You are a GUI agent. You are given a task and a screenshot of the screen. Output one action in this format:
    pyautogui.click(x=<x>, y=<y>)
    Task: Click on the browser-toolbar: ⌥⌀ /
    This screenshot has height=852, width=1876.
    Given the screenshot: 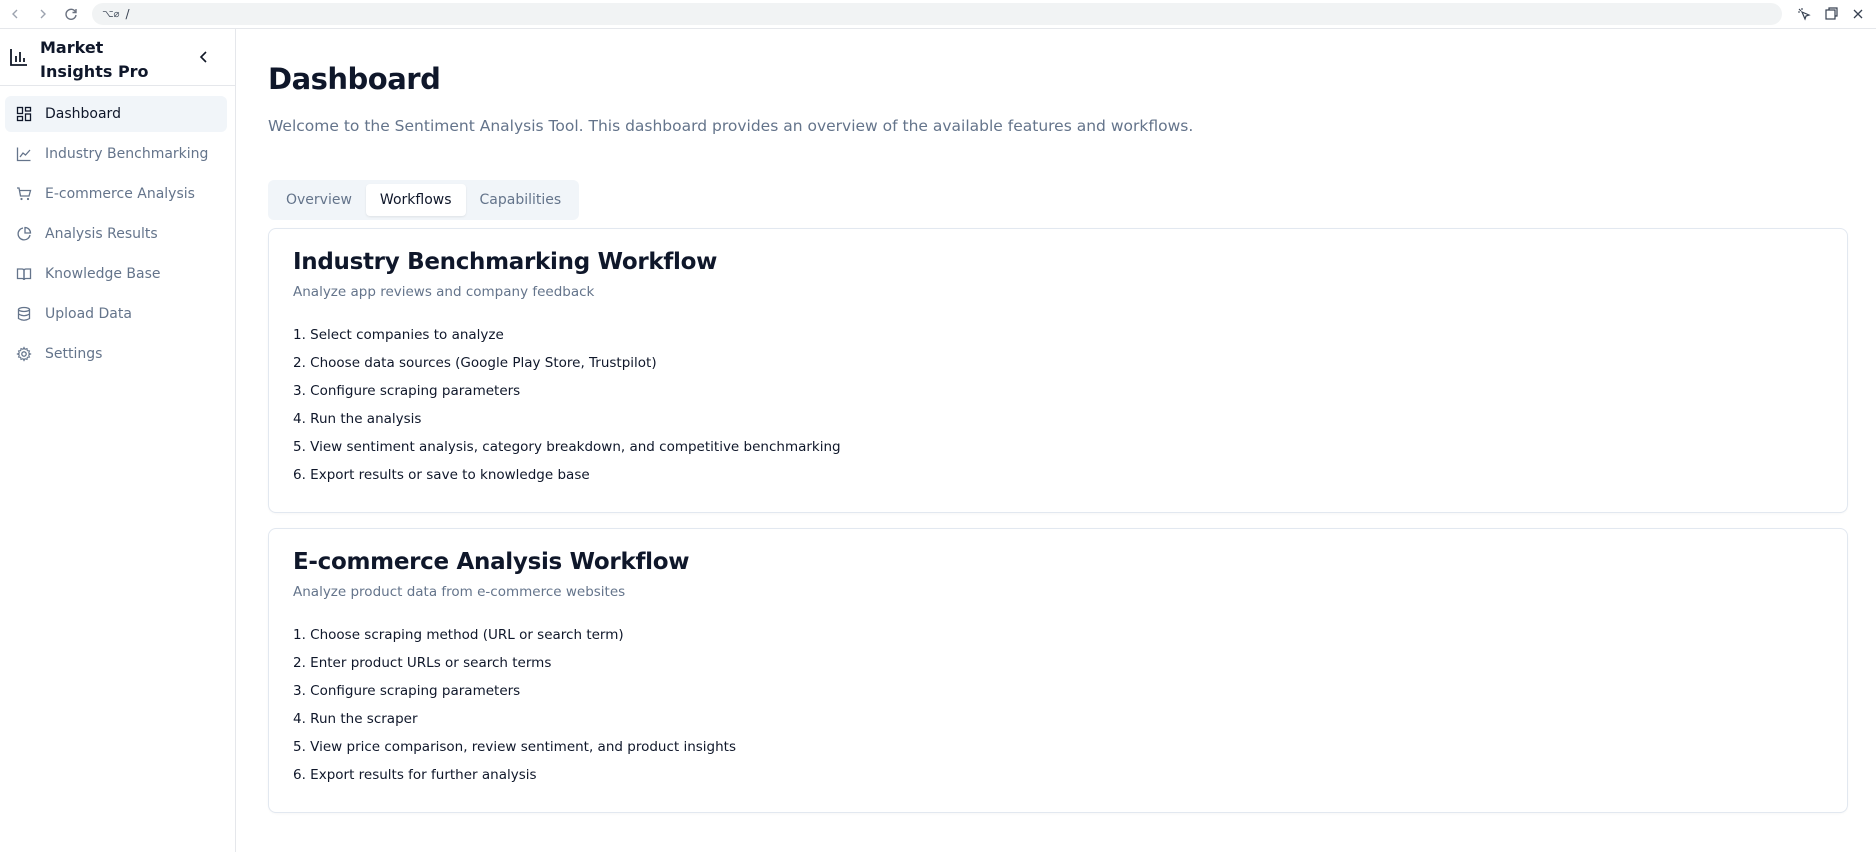 What is the action you would take?
    pyautogui.click(x=938, y=14)
    